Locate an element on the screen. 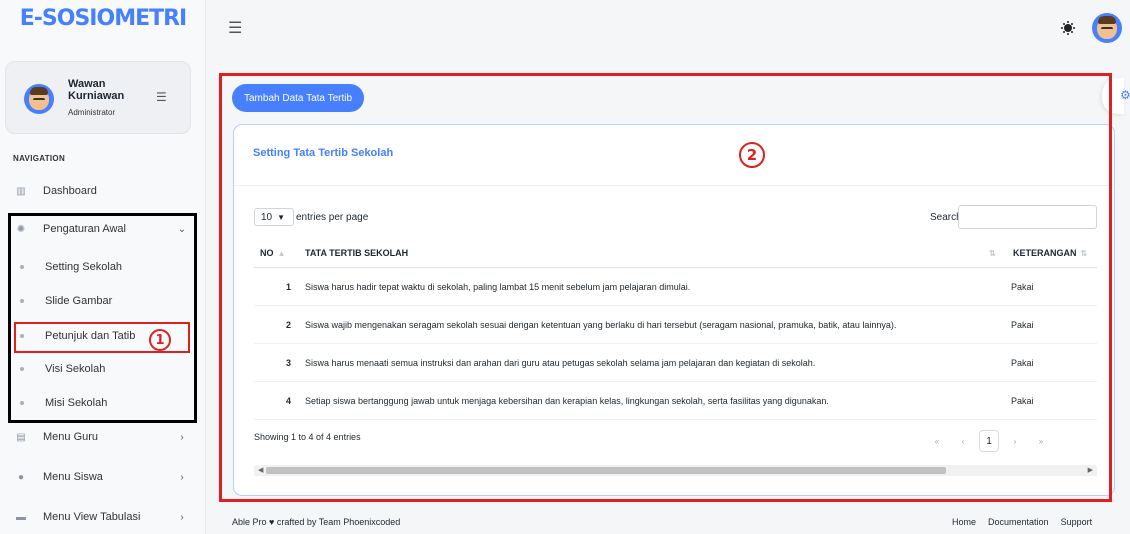 This screenshot has width=1130, height=534. user-avatar is located at coordinates (39, 99).